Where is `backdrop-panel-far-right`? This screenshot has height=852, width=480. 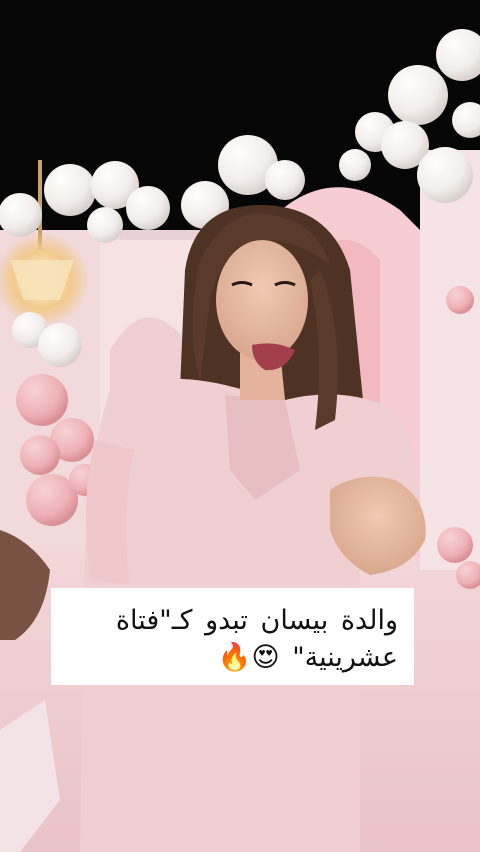
backdrop-panel-far-right is located at coordinates (450, 360).